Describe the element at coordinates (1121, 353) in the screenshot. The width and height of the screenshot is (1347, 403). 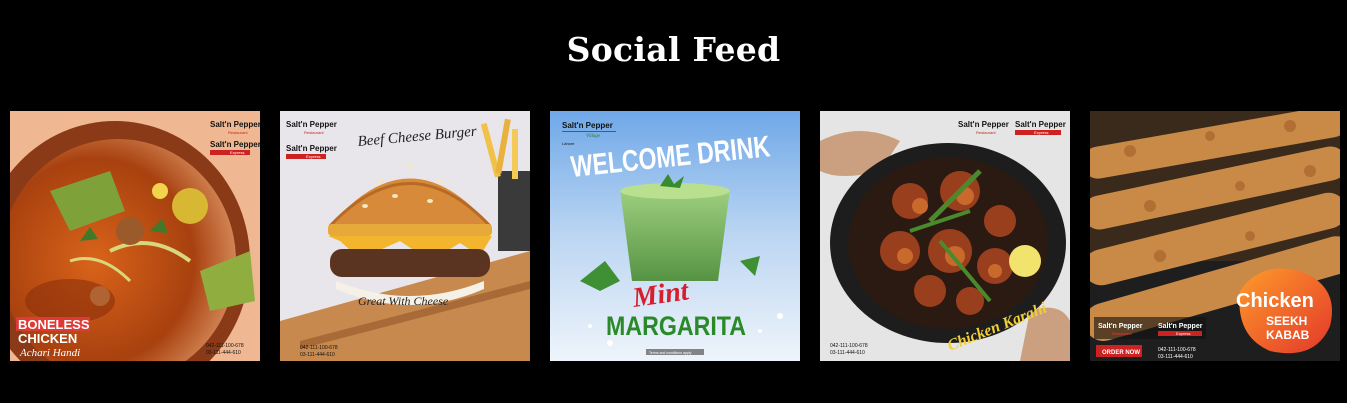
I see `svg-text: ORDER NOW` at that location.